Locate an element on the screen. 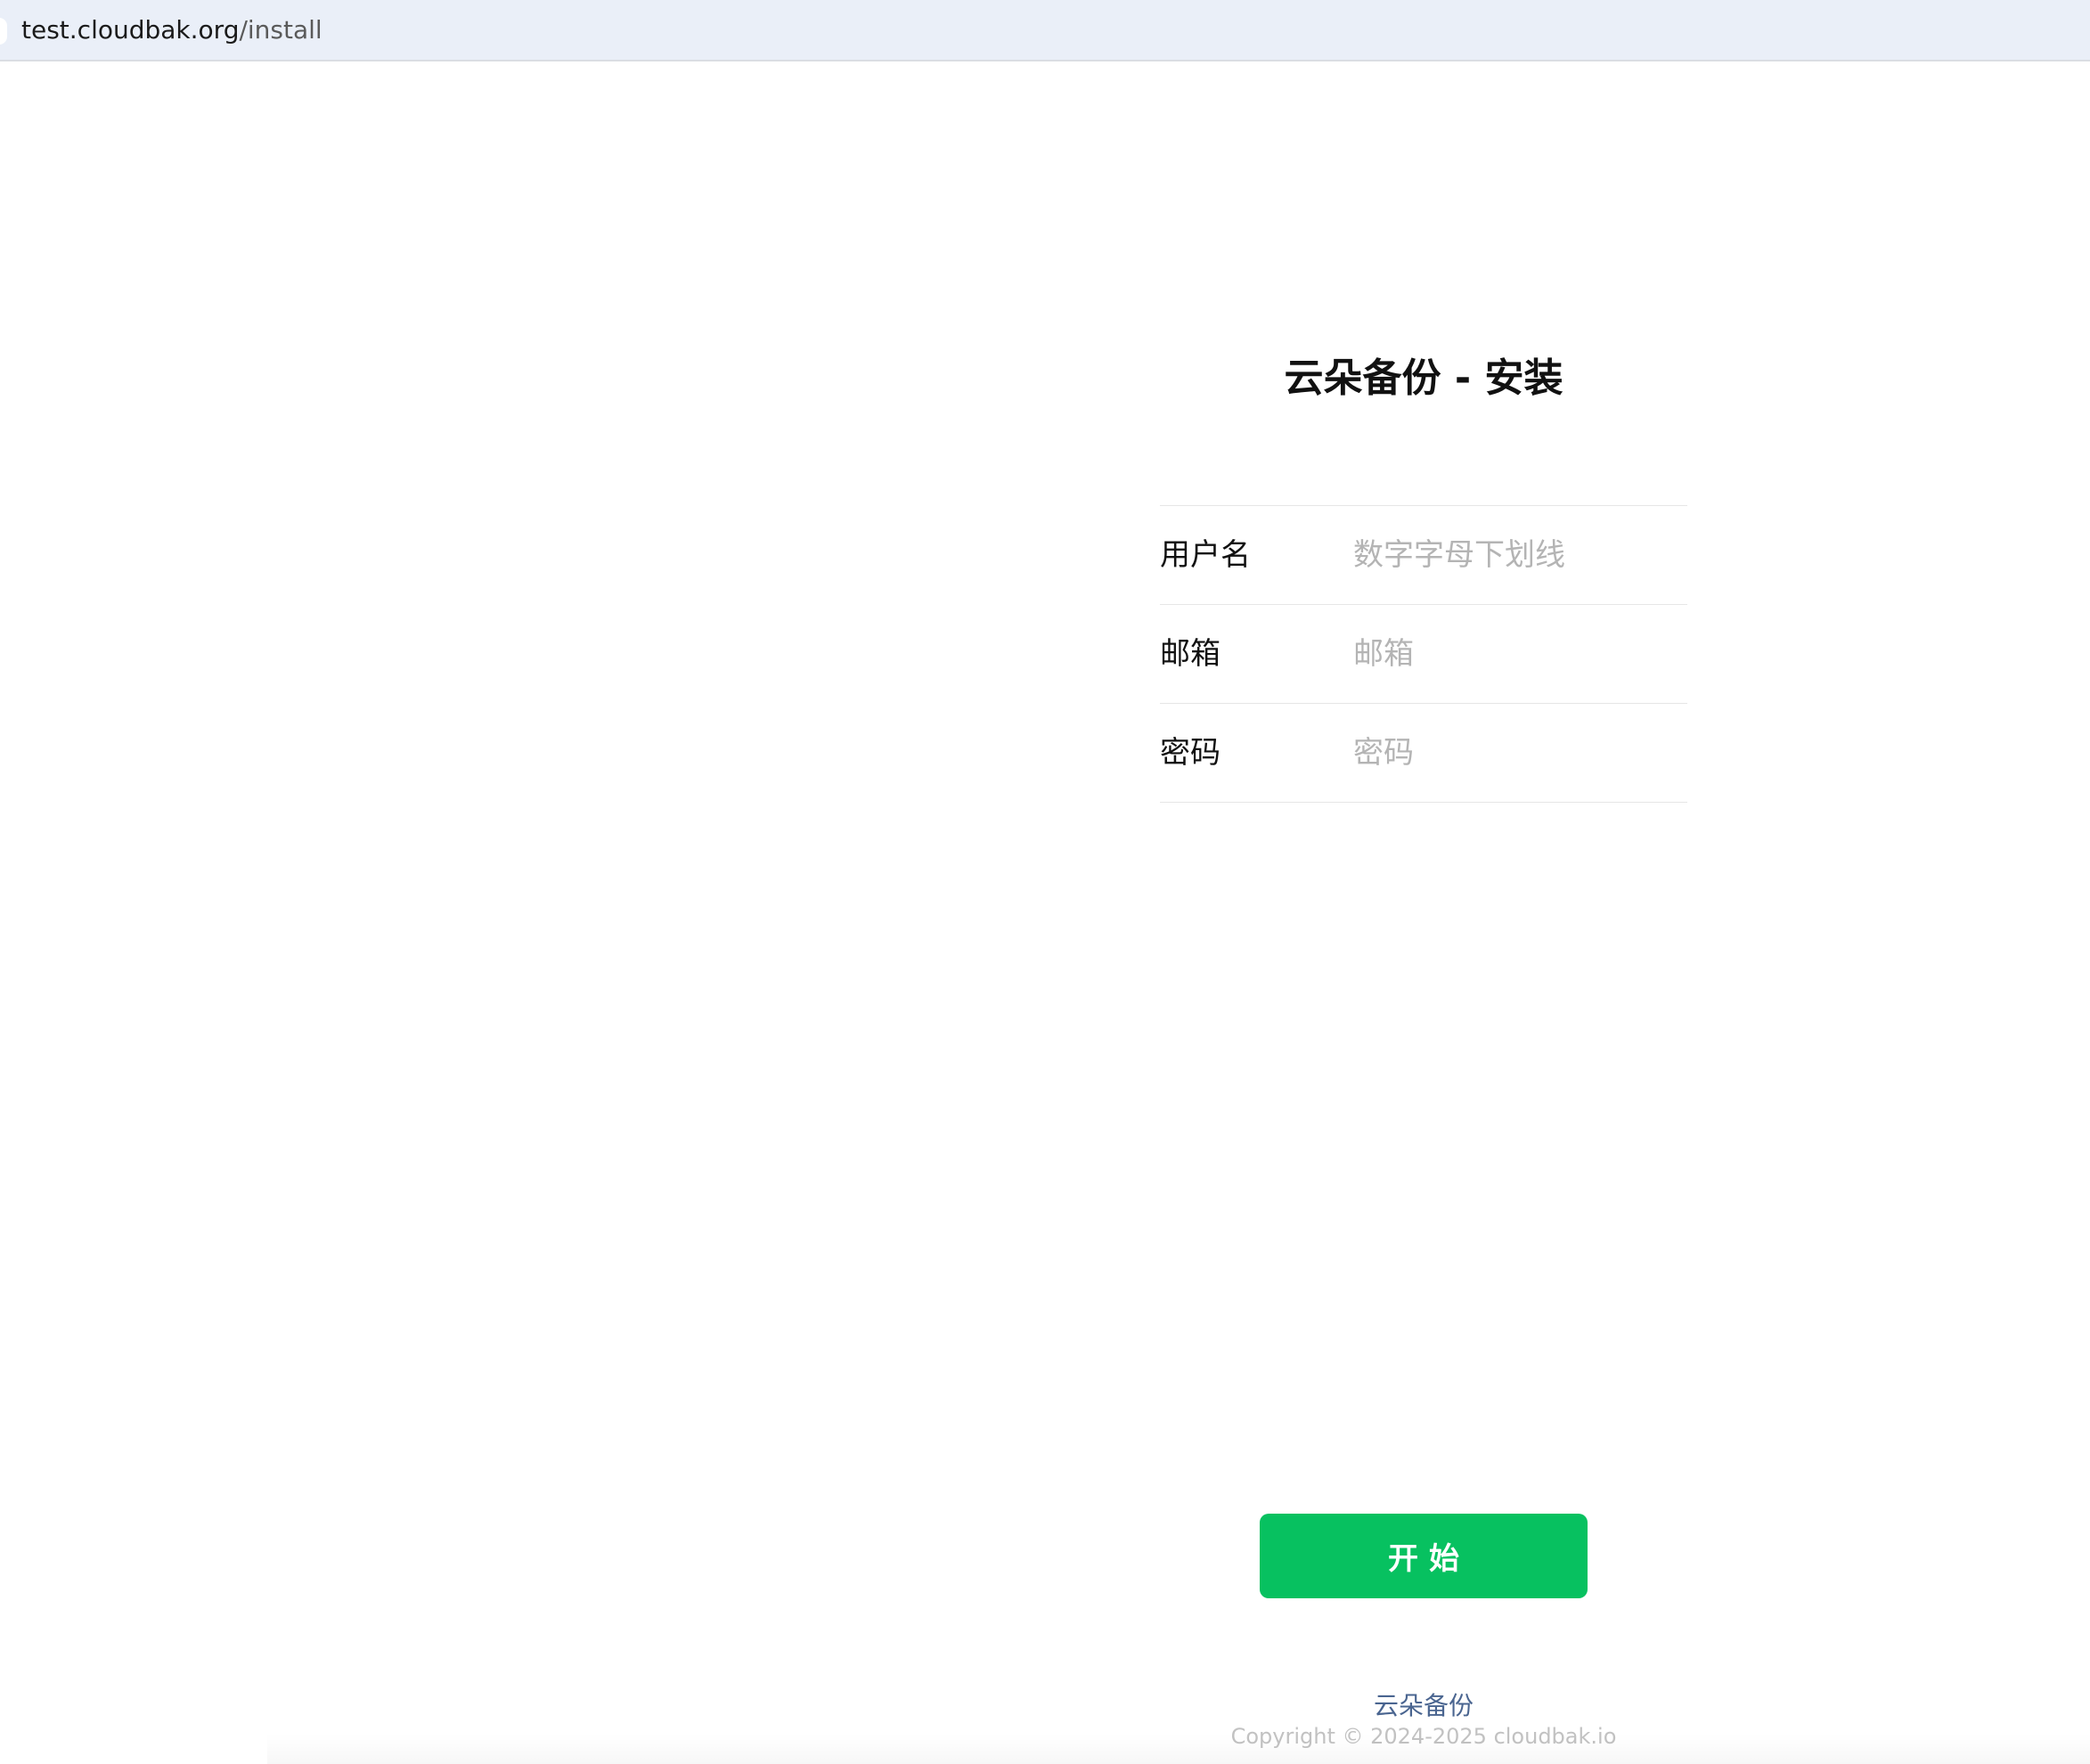 The image size is (2090, 1764). username-input is located at coordinates (1518, 555).